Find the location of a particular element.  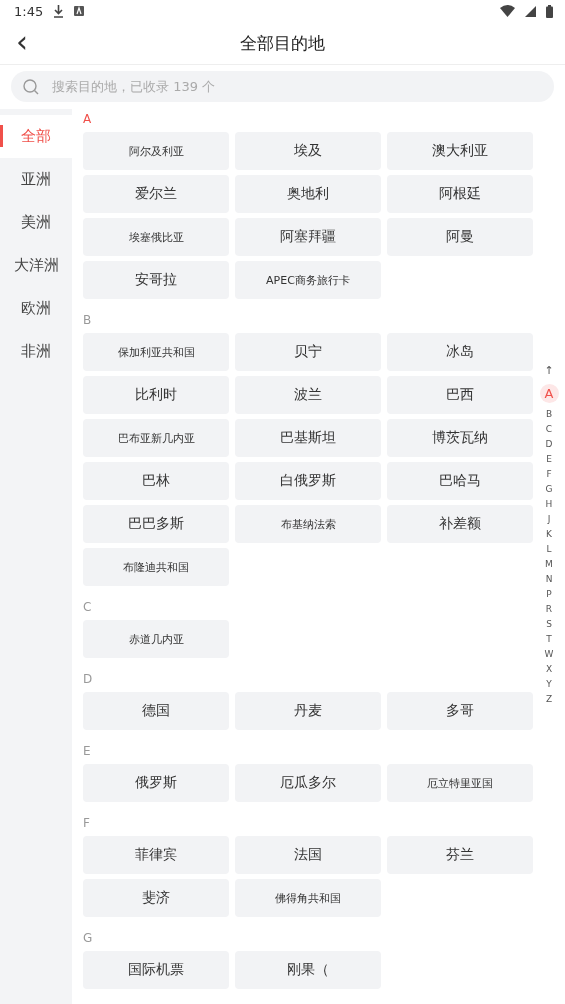

destination-item: 波兰 is located at coordinates (308, 395).